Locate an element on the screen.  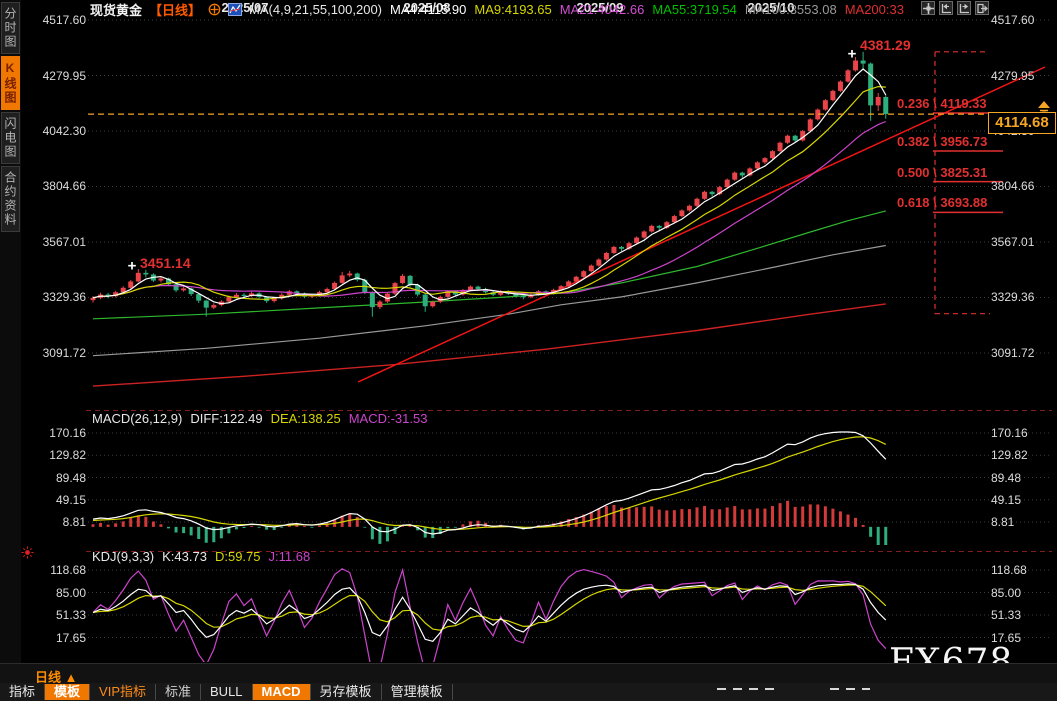
sidebar-item-lightning-chart: 闪电图 is located at coordinates (10, 138).